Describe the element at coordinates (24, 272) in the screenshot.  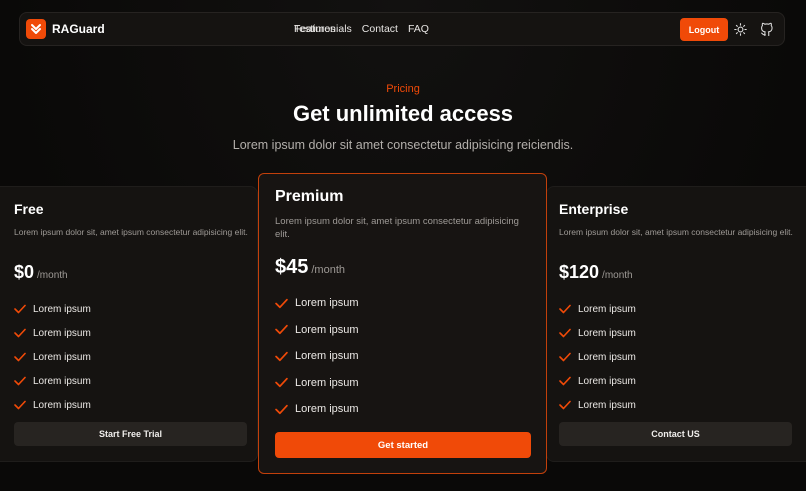
I see `price-amount: $0` at that location.